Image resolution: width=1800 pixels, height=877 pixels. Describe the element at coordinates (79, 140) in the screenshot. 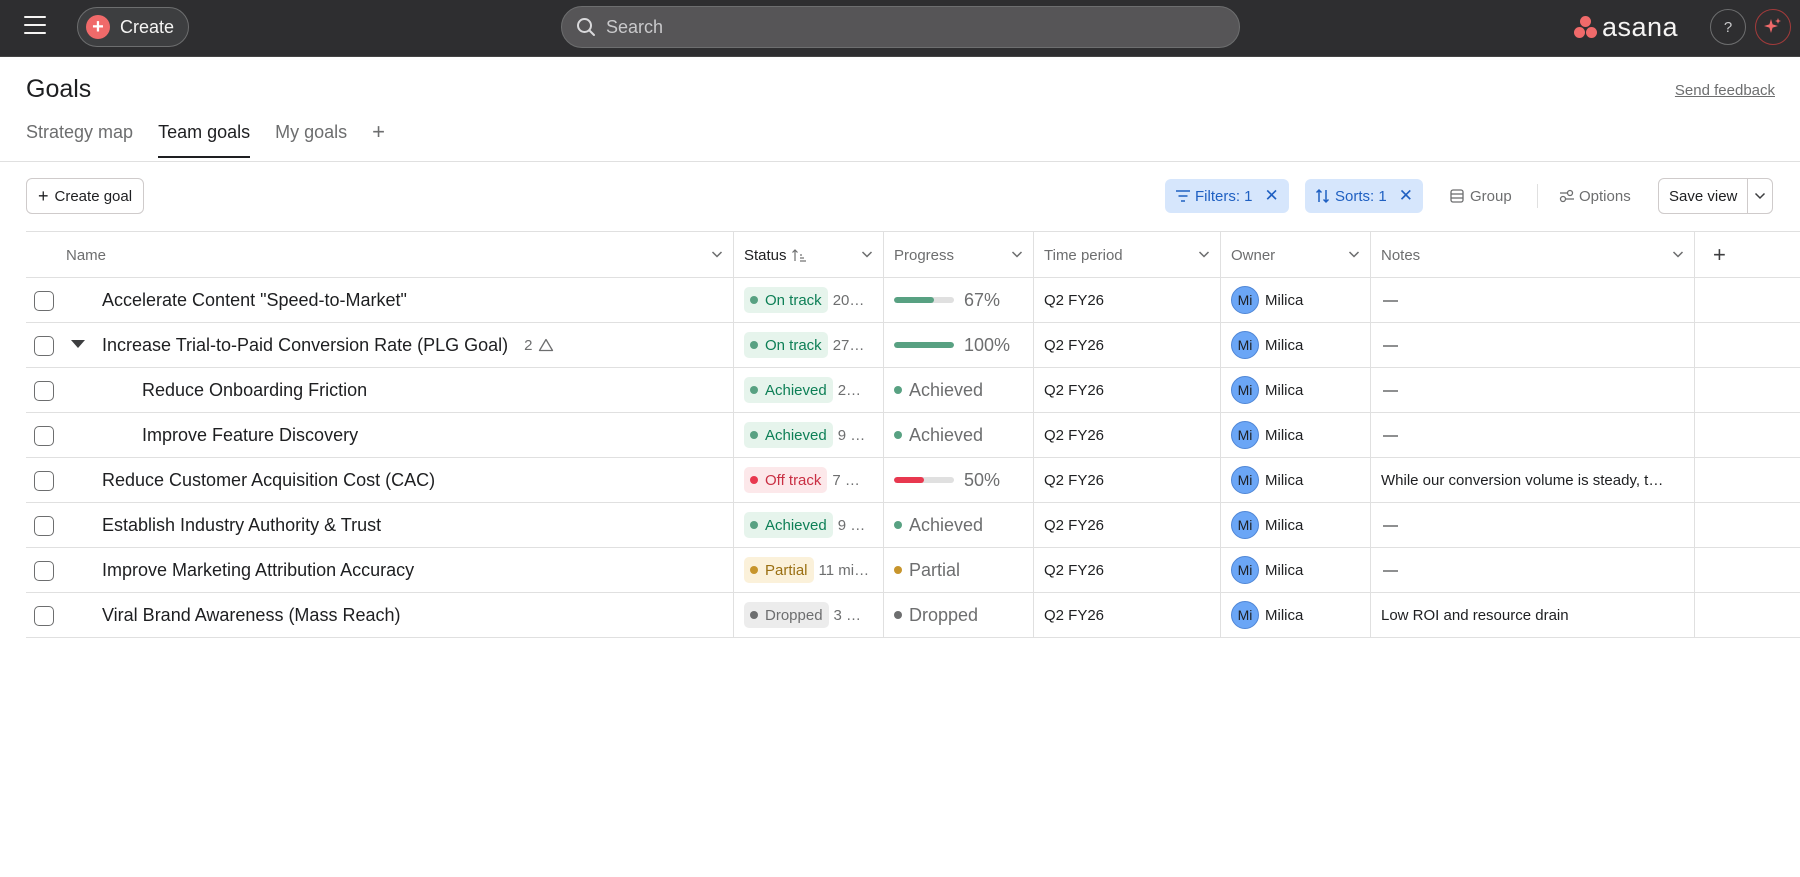

I see `tab-strategy-map: Strategy map` at that location.